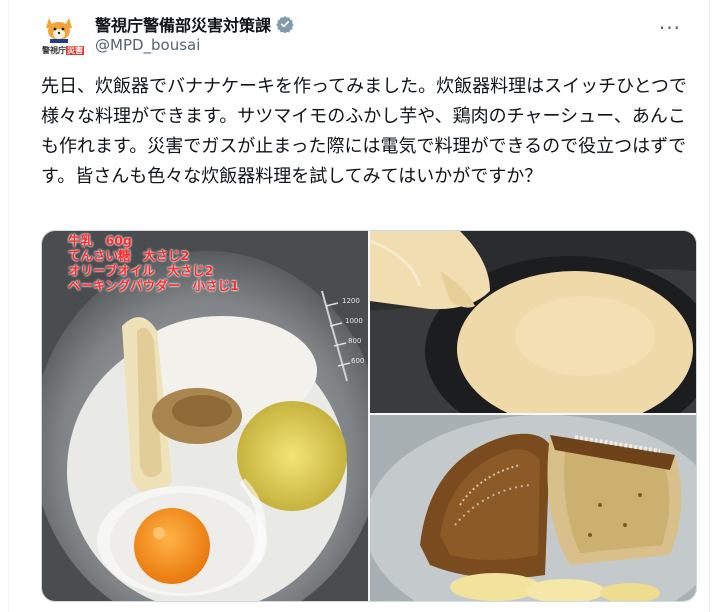 The width and height of the screenshot is (720, 612). Describe the element at coordinates (357, 361) in the screenshot. I see `scale-label: 600` at that location.